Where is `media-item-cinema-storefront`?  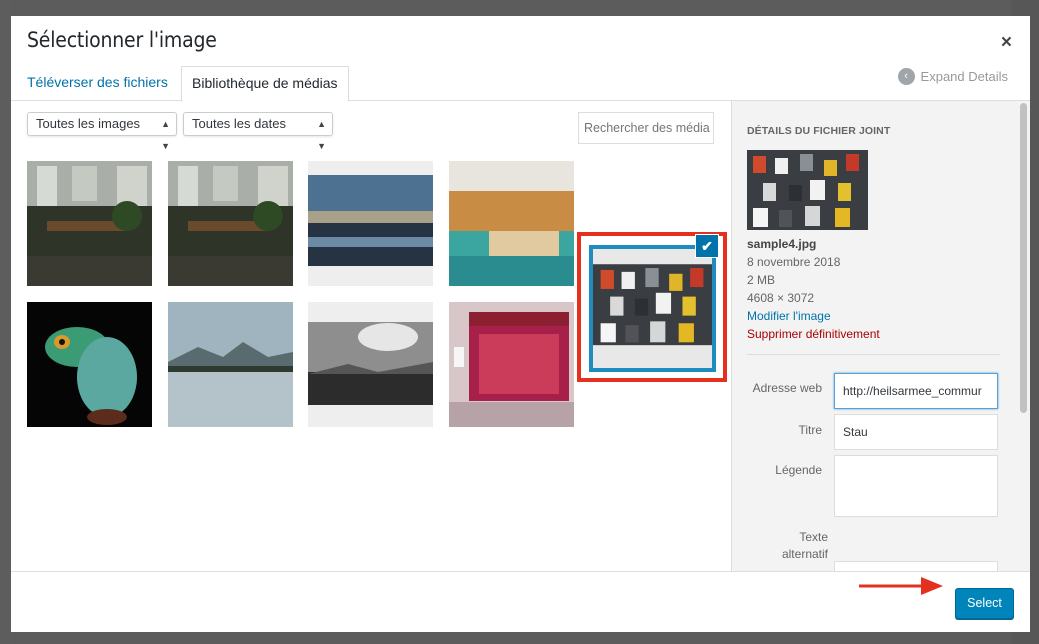
media-item-cinema-storefront is located at coordinates (511, 364).